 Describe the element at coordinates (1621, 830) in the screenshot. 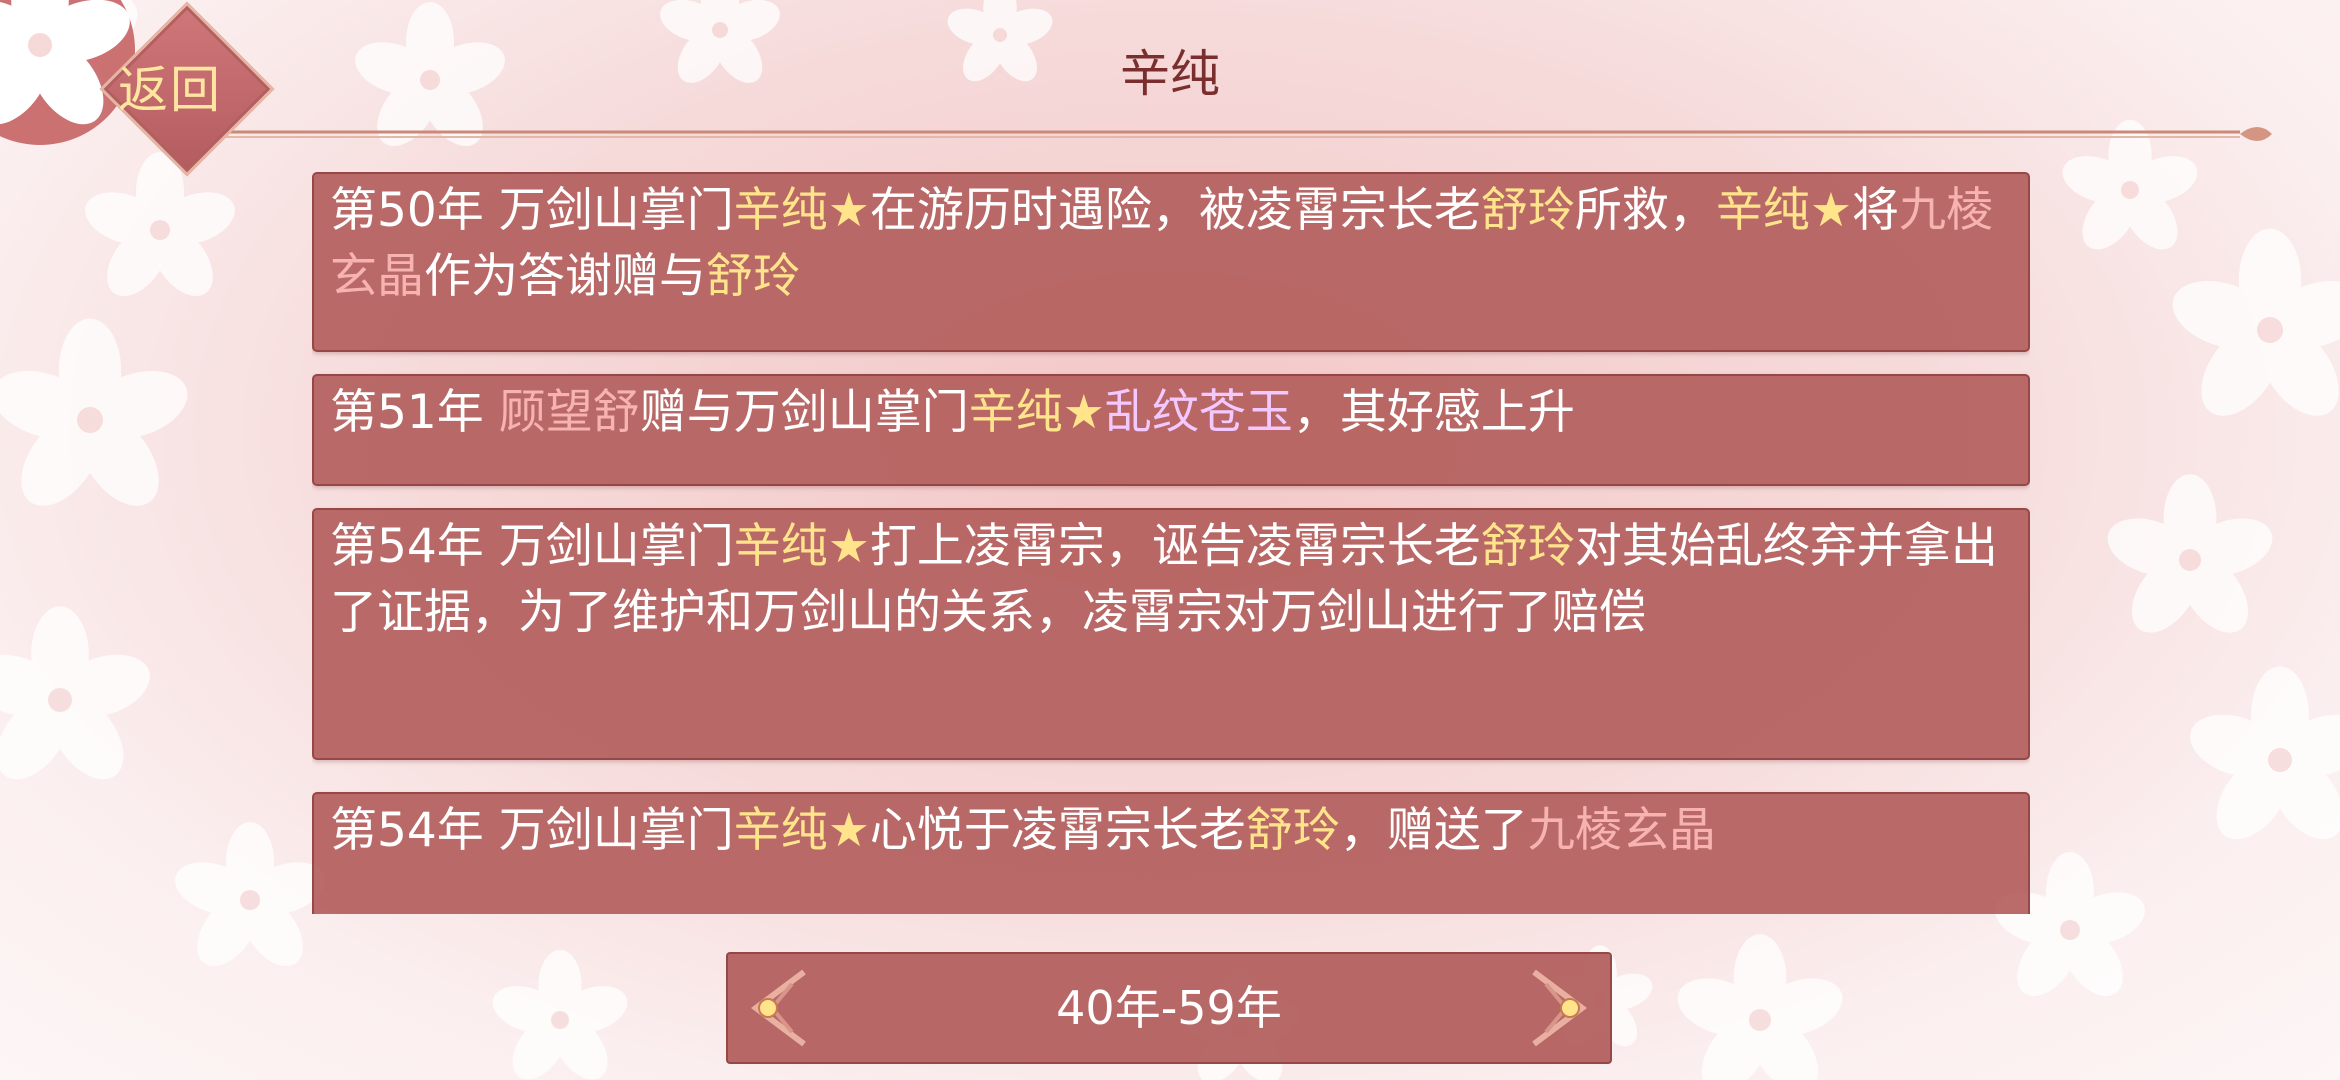

I see `highlighted-term: 九棱玄晶` at that location.